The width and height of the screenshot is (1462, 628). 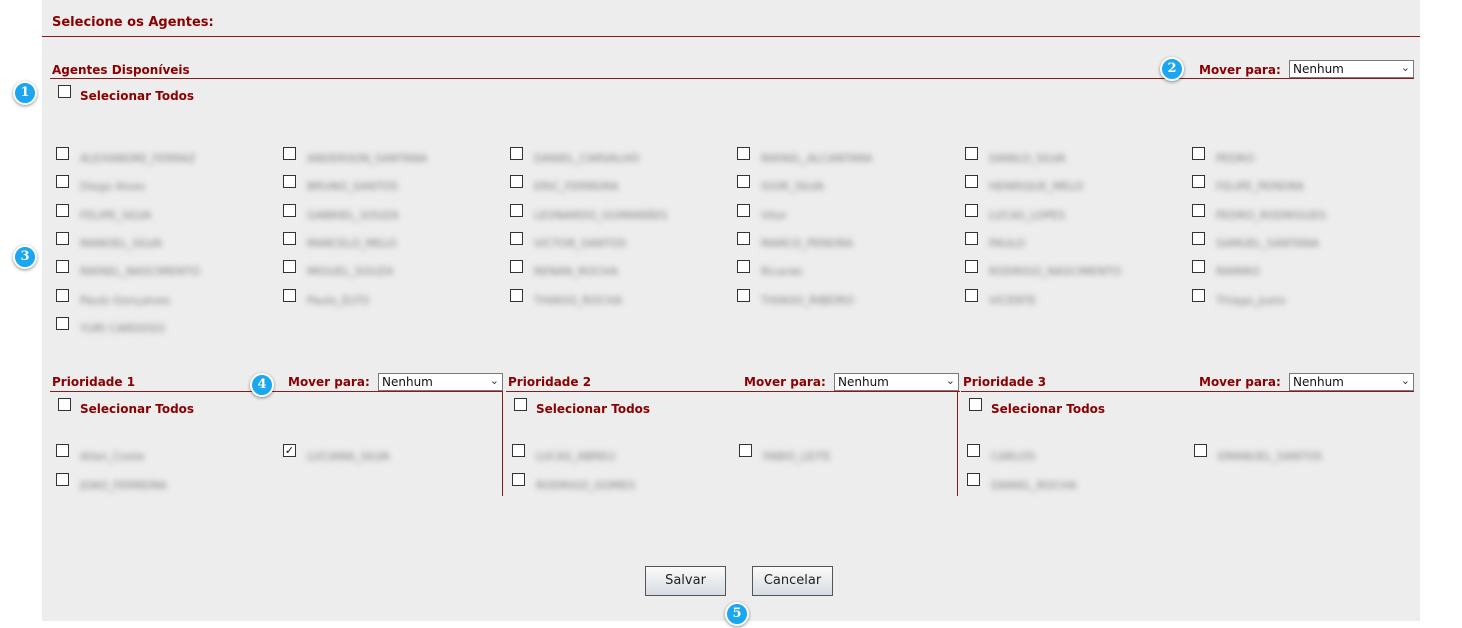 I want to click on priority-separator, so click(x=502, y=443).